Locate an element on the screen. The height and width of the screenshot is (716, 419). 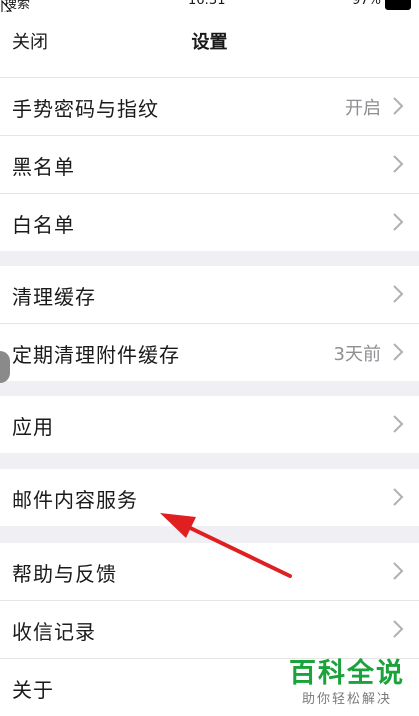
settings-row-auto-clear-attachments: 定期清理附件缓存 3天前 is located at coordinates (209, 352).